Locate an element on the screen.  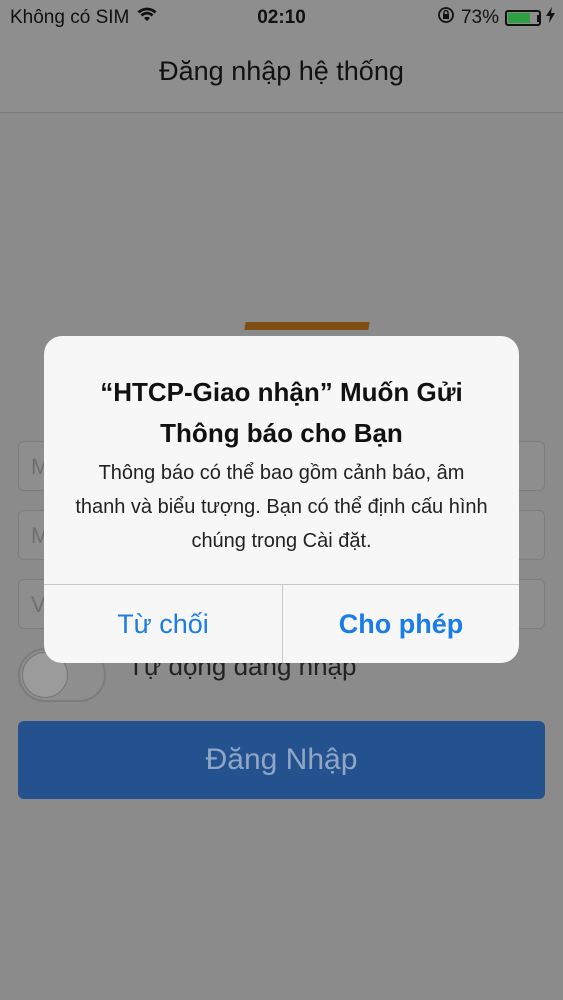
battery-percent: 73% is located at coordinates (479, 17).